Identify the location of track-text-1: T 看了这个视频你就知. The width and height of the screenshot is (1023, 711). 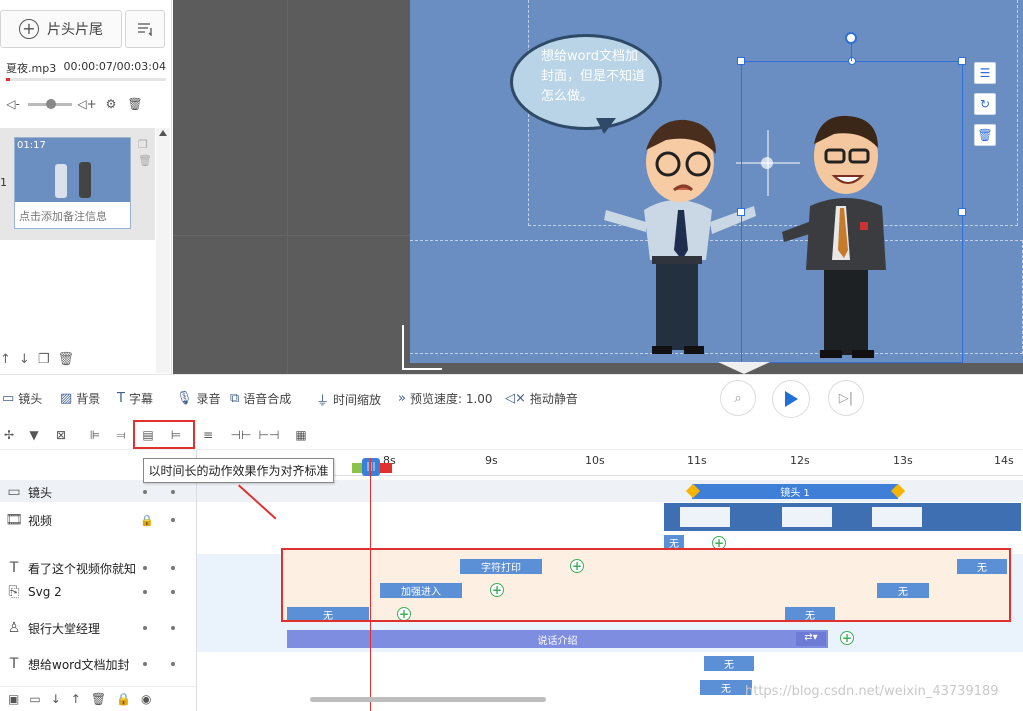
(98, 568).